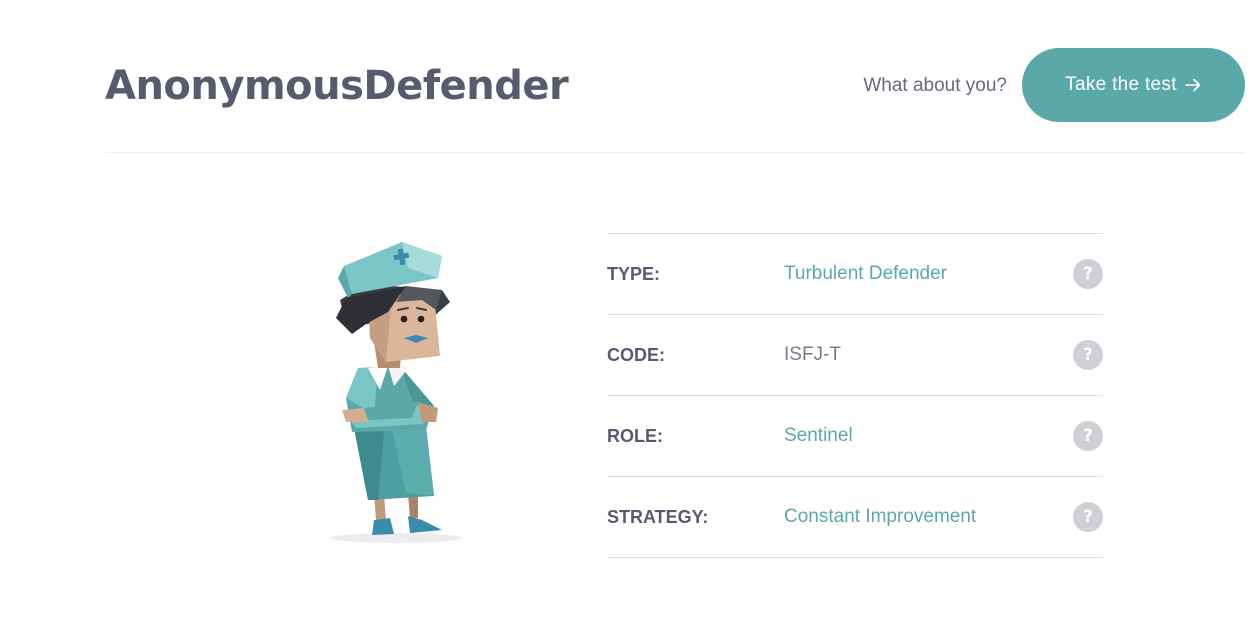  Describe the element at coordinates (396, 392) in the screenshot. I see `defender-character-illustration` at that location.